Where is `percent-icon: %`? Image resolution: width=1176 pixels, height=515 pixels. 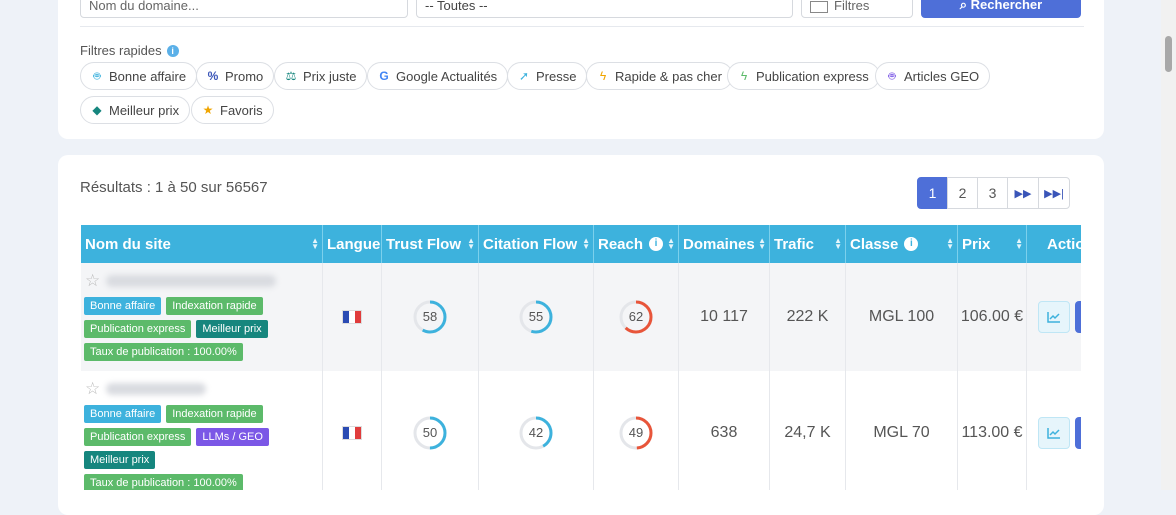
percent-icon: % is located at coordinates (213, 76).